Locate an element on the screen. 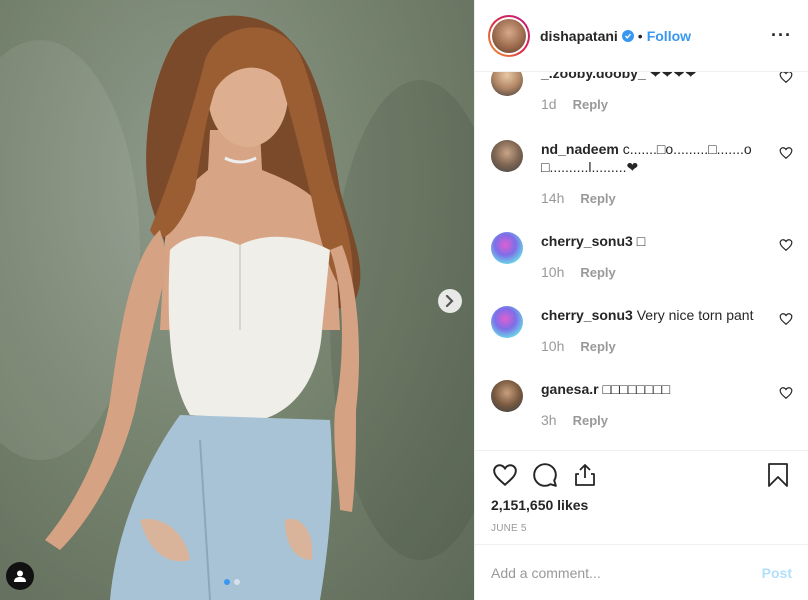 This screenshot has height=600, width=808. chevron-right-icon is located at coordinates (449, 301).